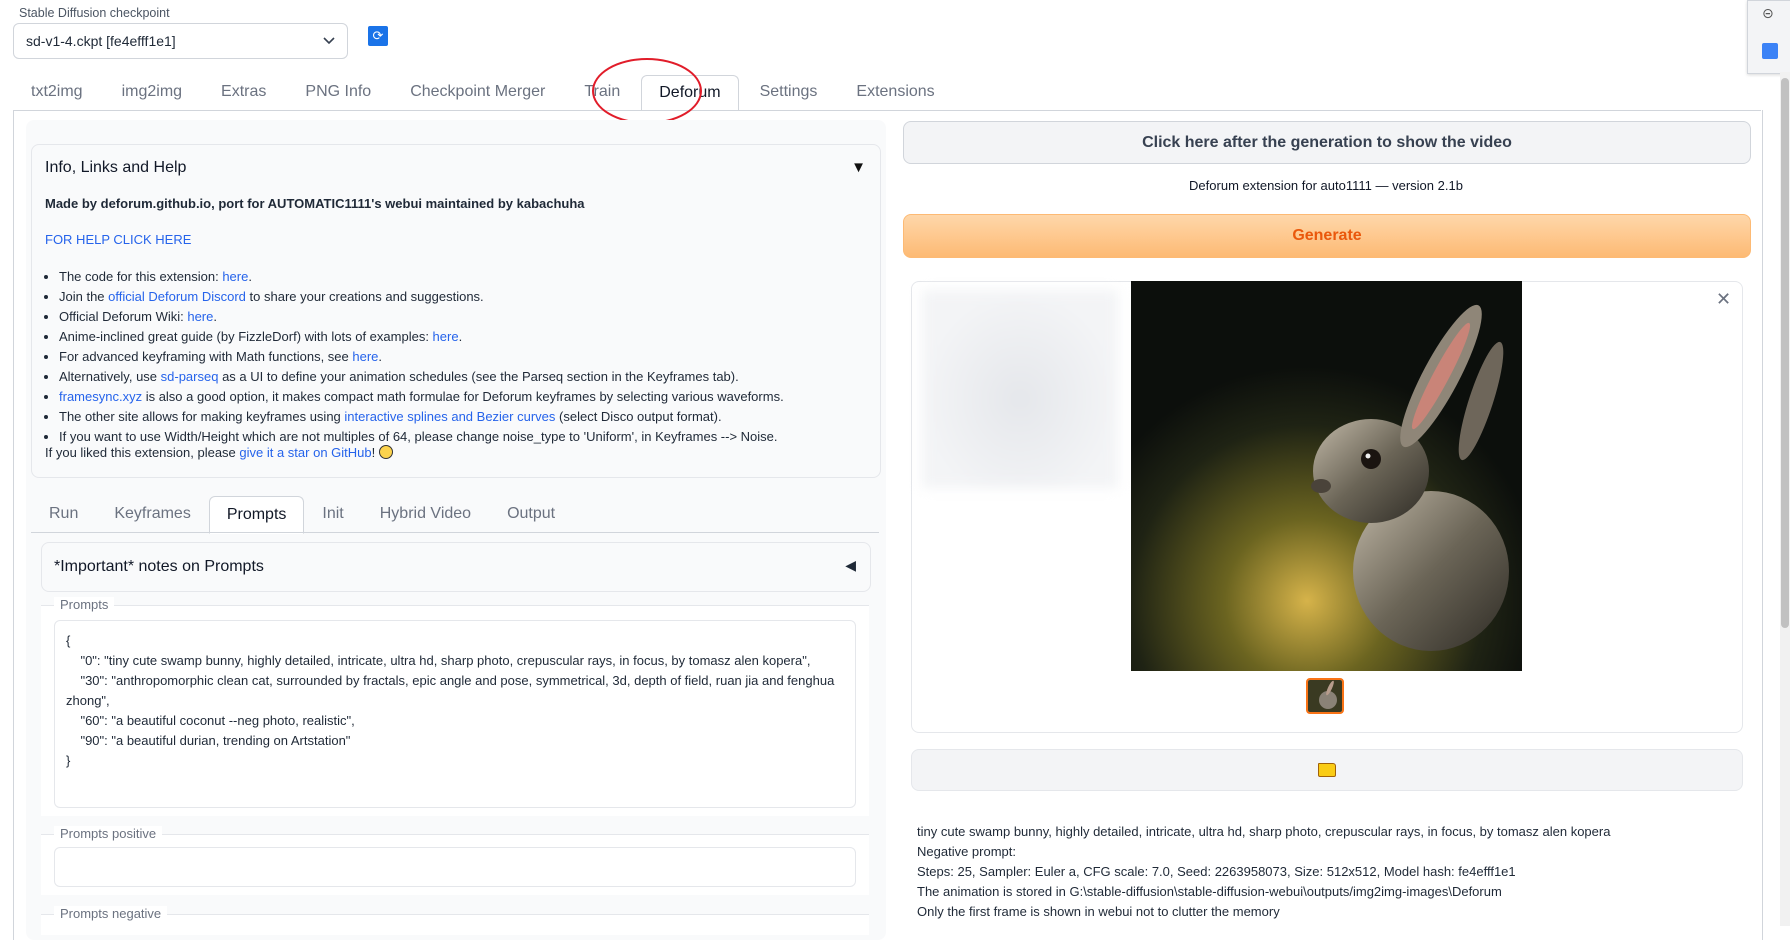 The width and height of the screenshot is (1790, 940). I want to click on bunny-image, so click(1326, 476).